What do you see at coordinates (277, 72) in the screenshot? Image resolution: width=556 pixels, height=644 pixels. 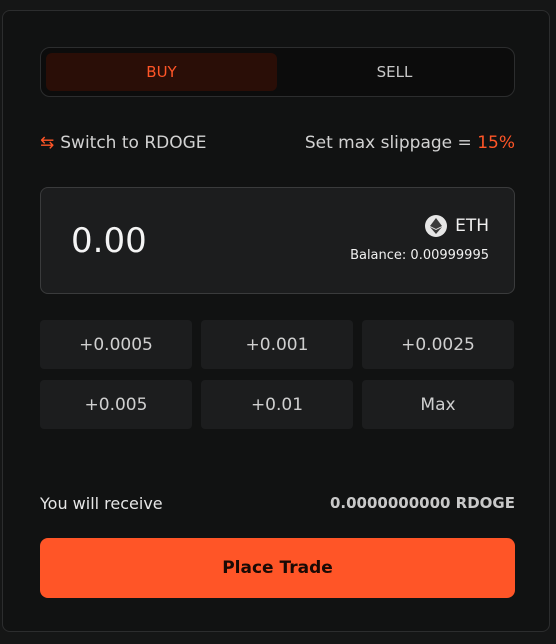 I see `buy-sell-toggle: BUY SELL` at bounding box center [277, 72].